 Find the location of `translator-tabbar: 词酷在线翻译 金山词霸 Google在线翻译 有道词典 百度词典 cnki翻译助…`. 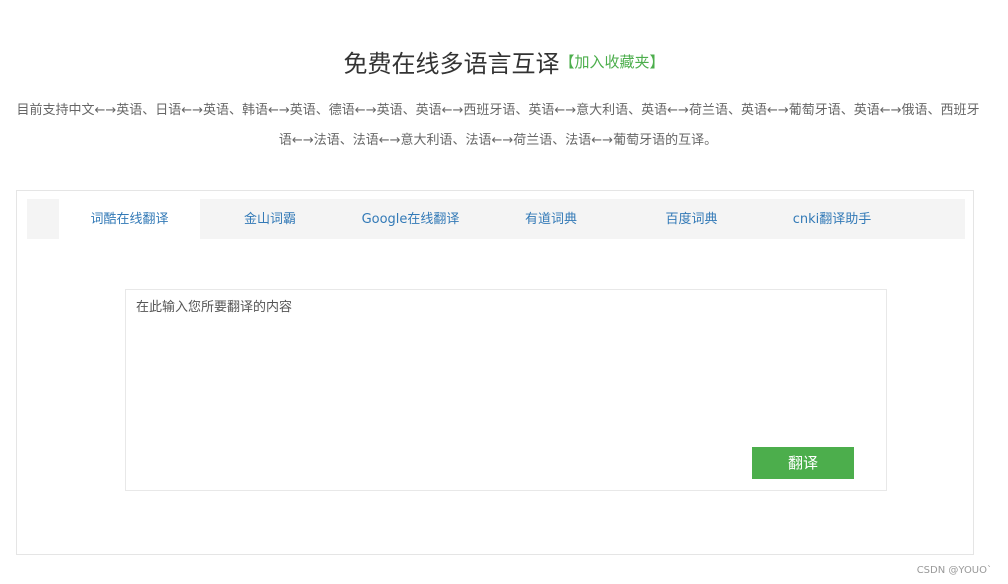

translator-tabbar: 词酷在线翻译 金山词霸 Google在线翻译 有道词典 百度词典 cnki翻译助… is located at coordinates (496, 219).